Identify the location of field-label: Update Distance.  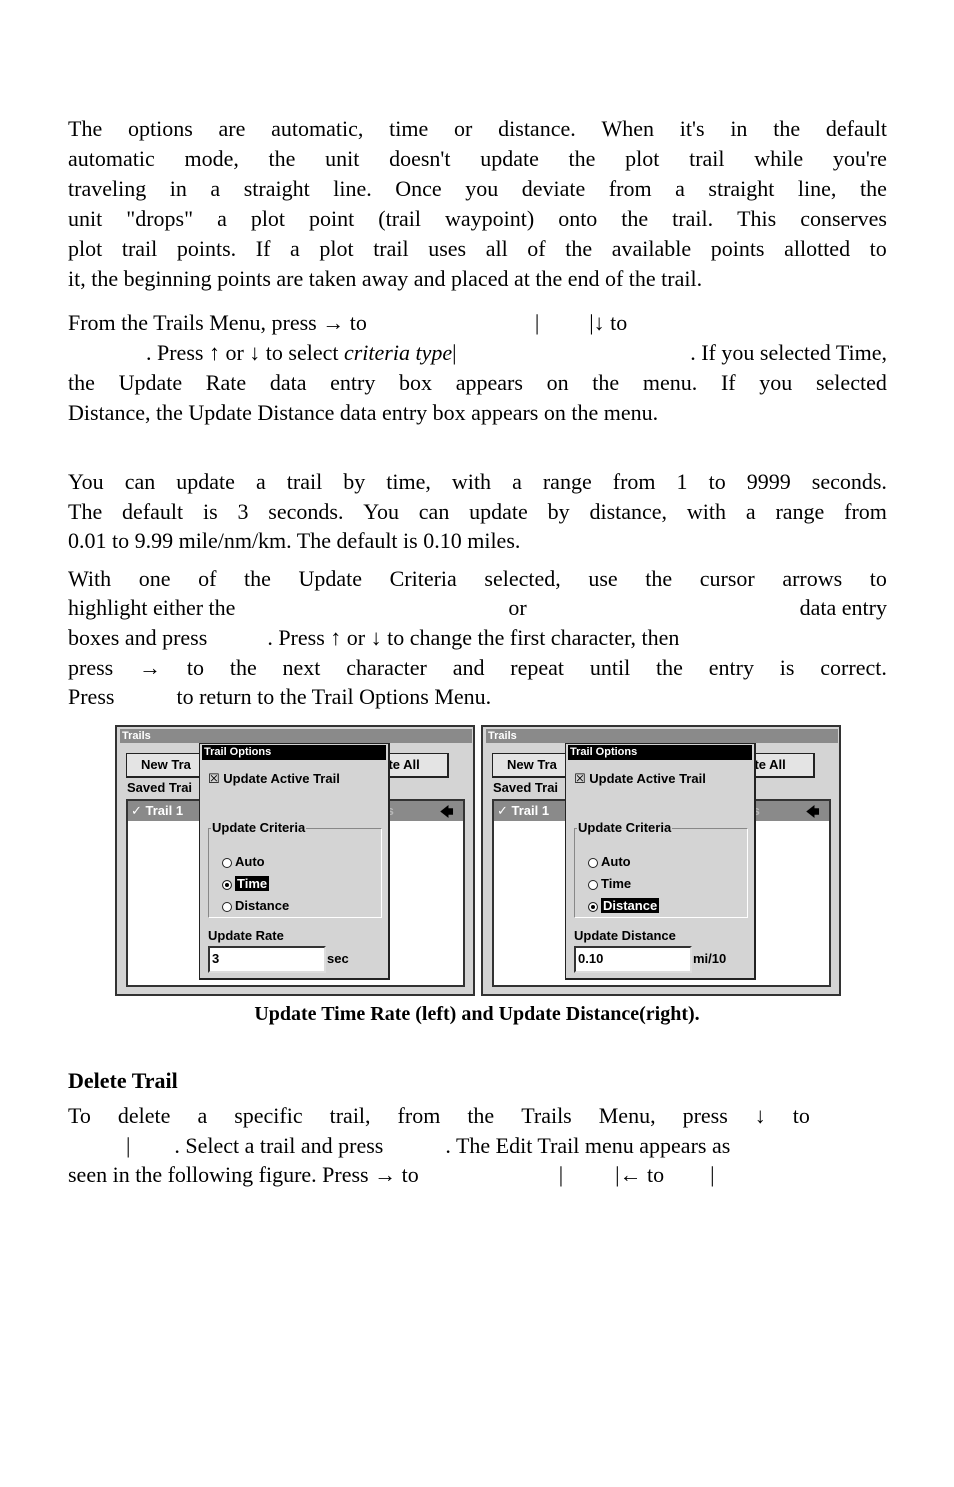
(625, 935).